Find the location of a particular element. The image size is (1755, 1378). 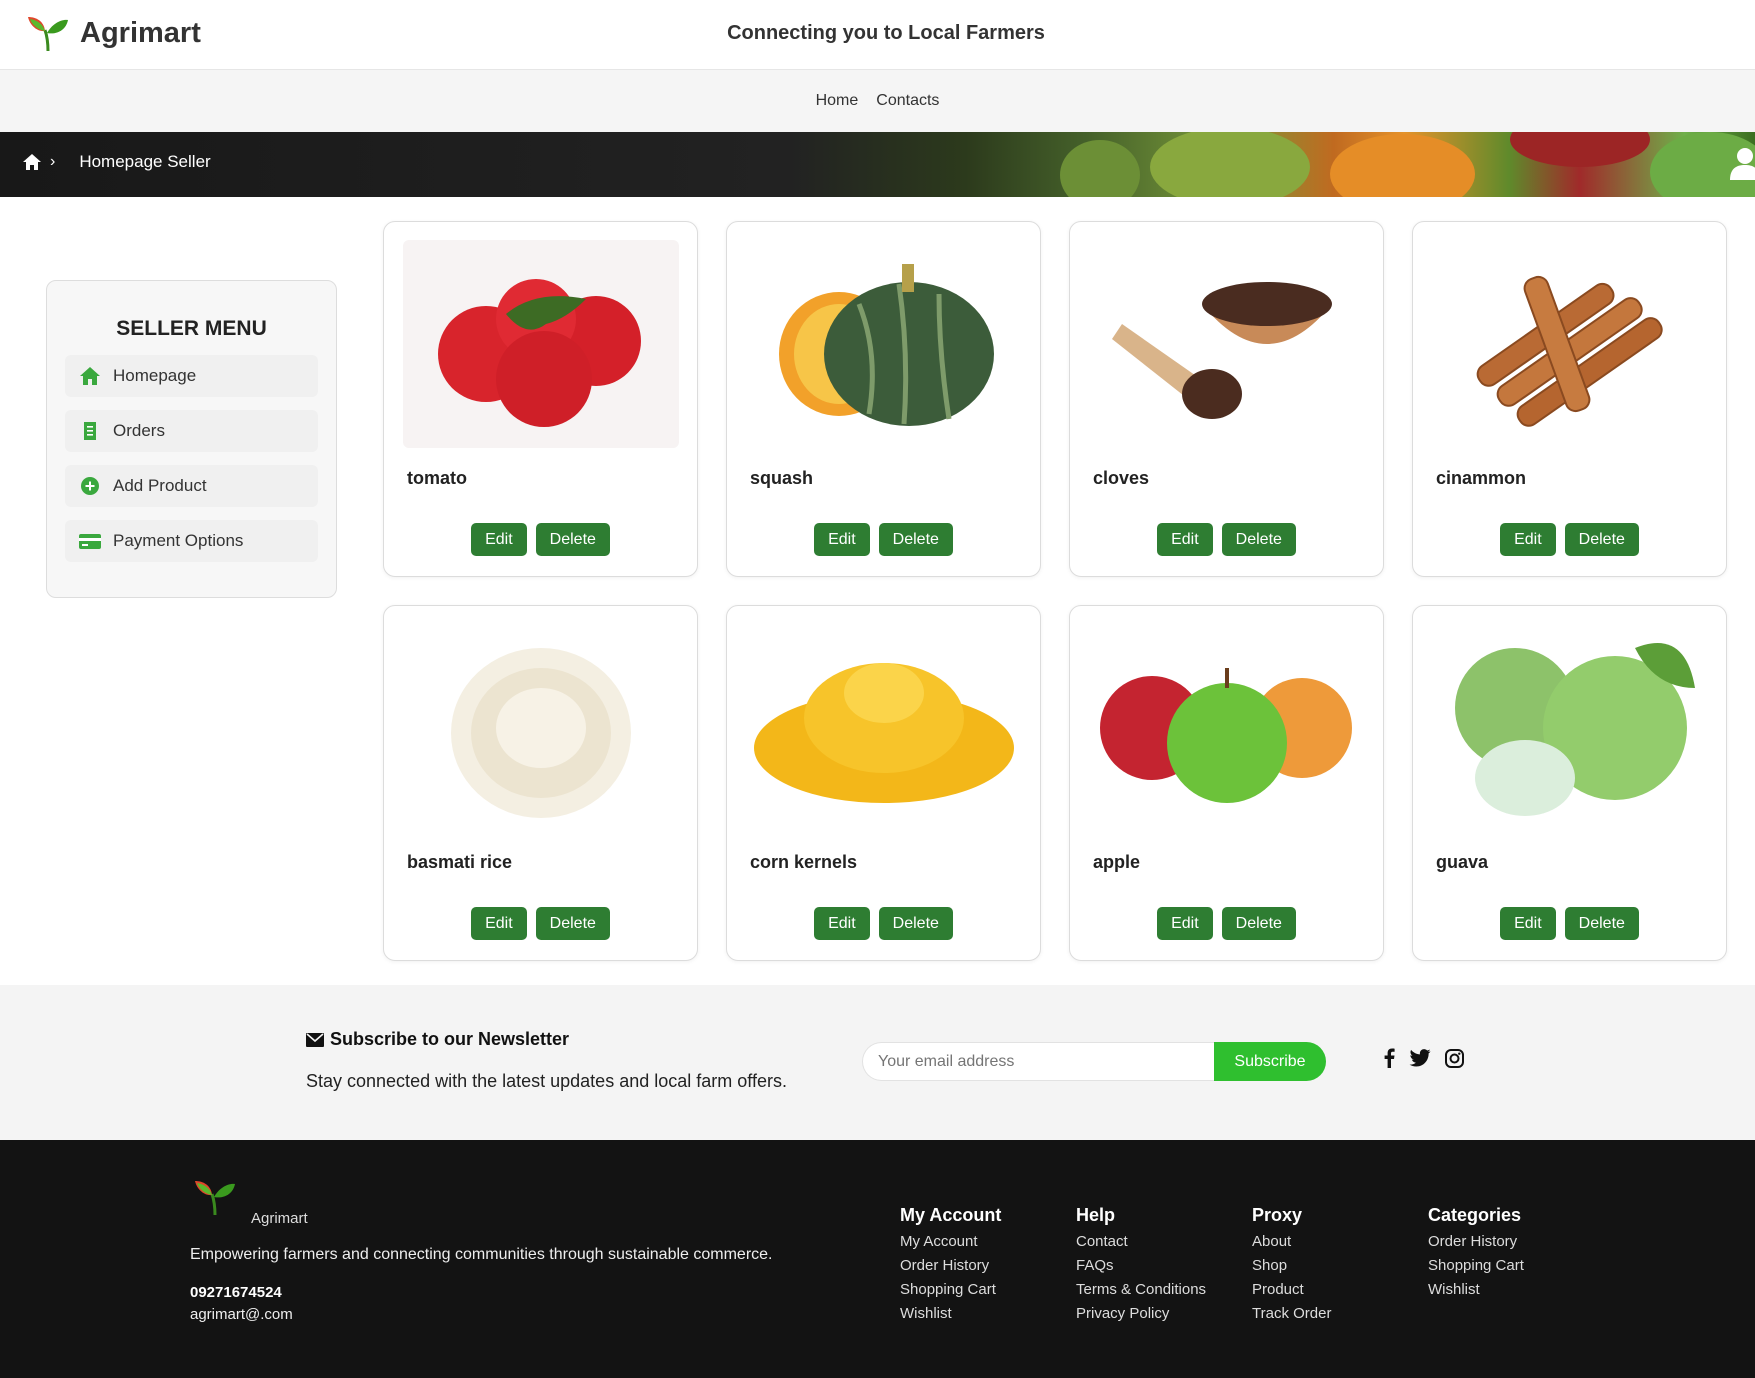

product-image-tomato is located at coordinates (541, 344).